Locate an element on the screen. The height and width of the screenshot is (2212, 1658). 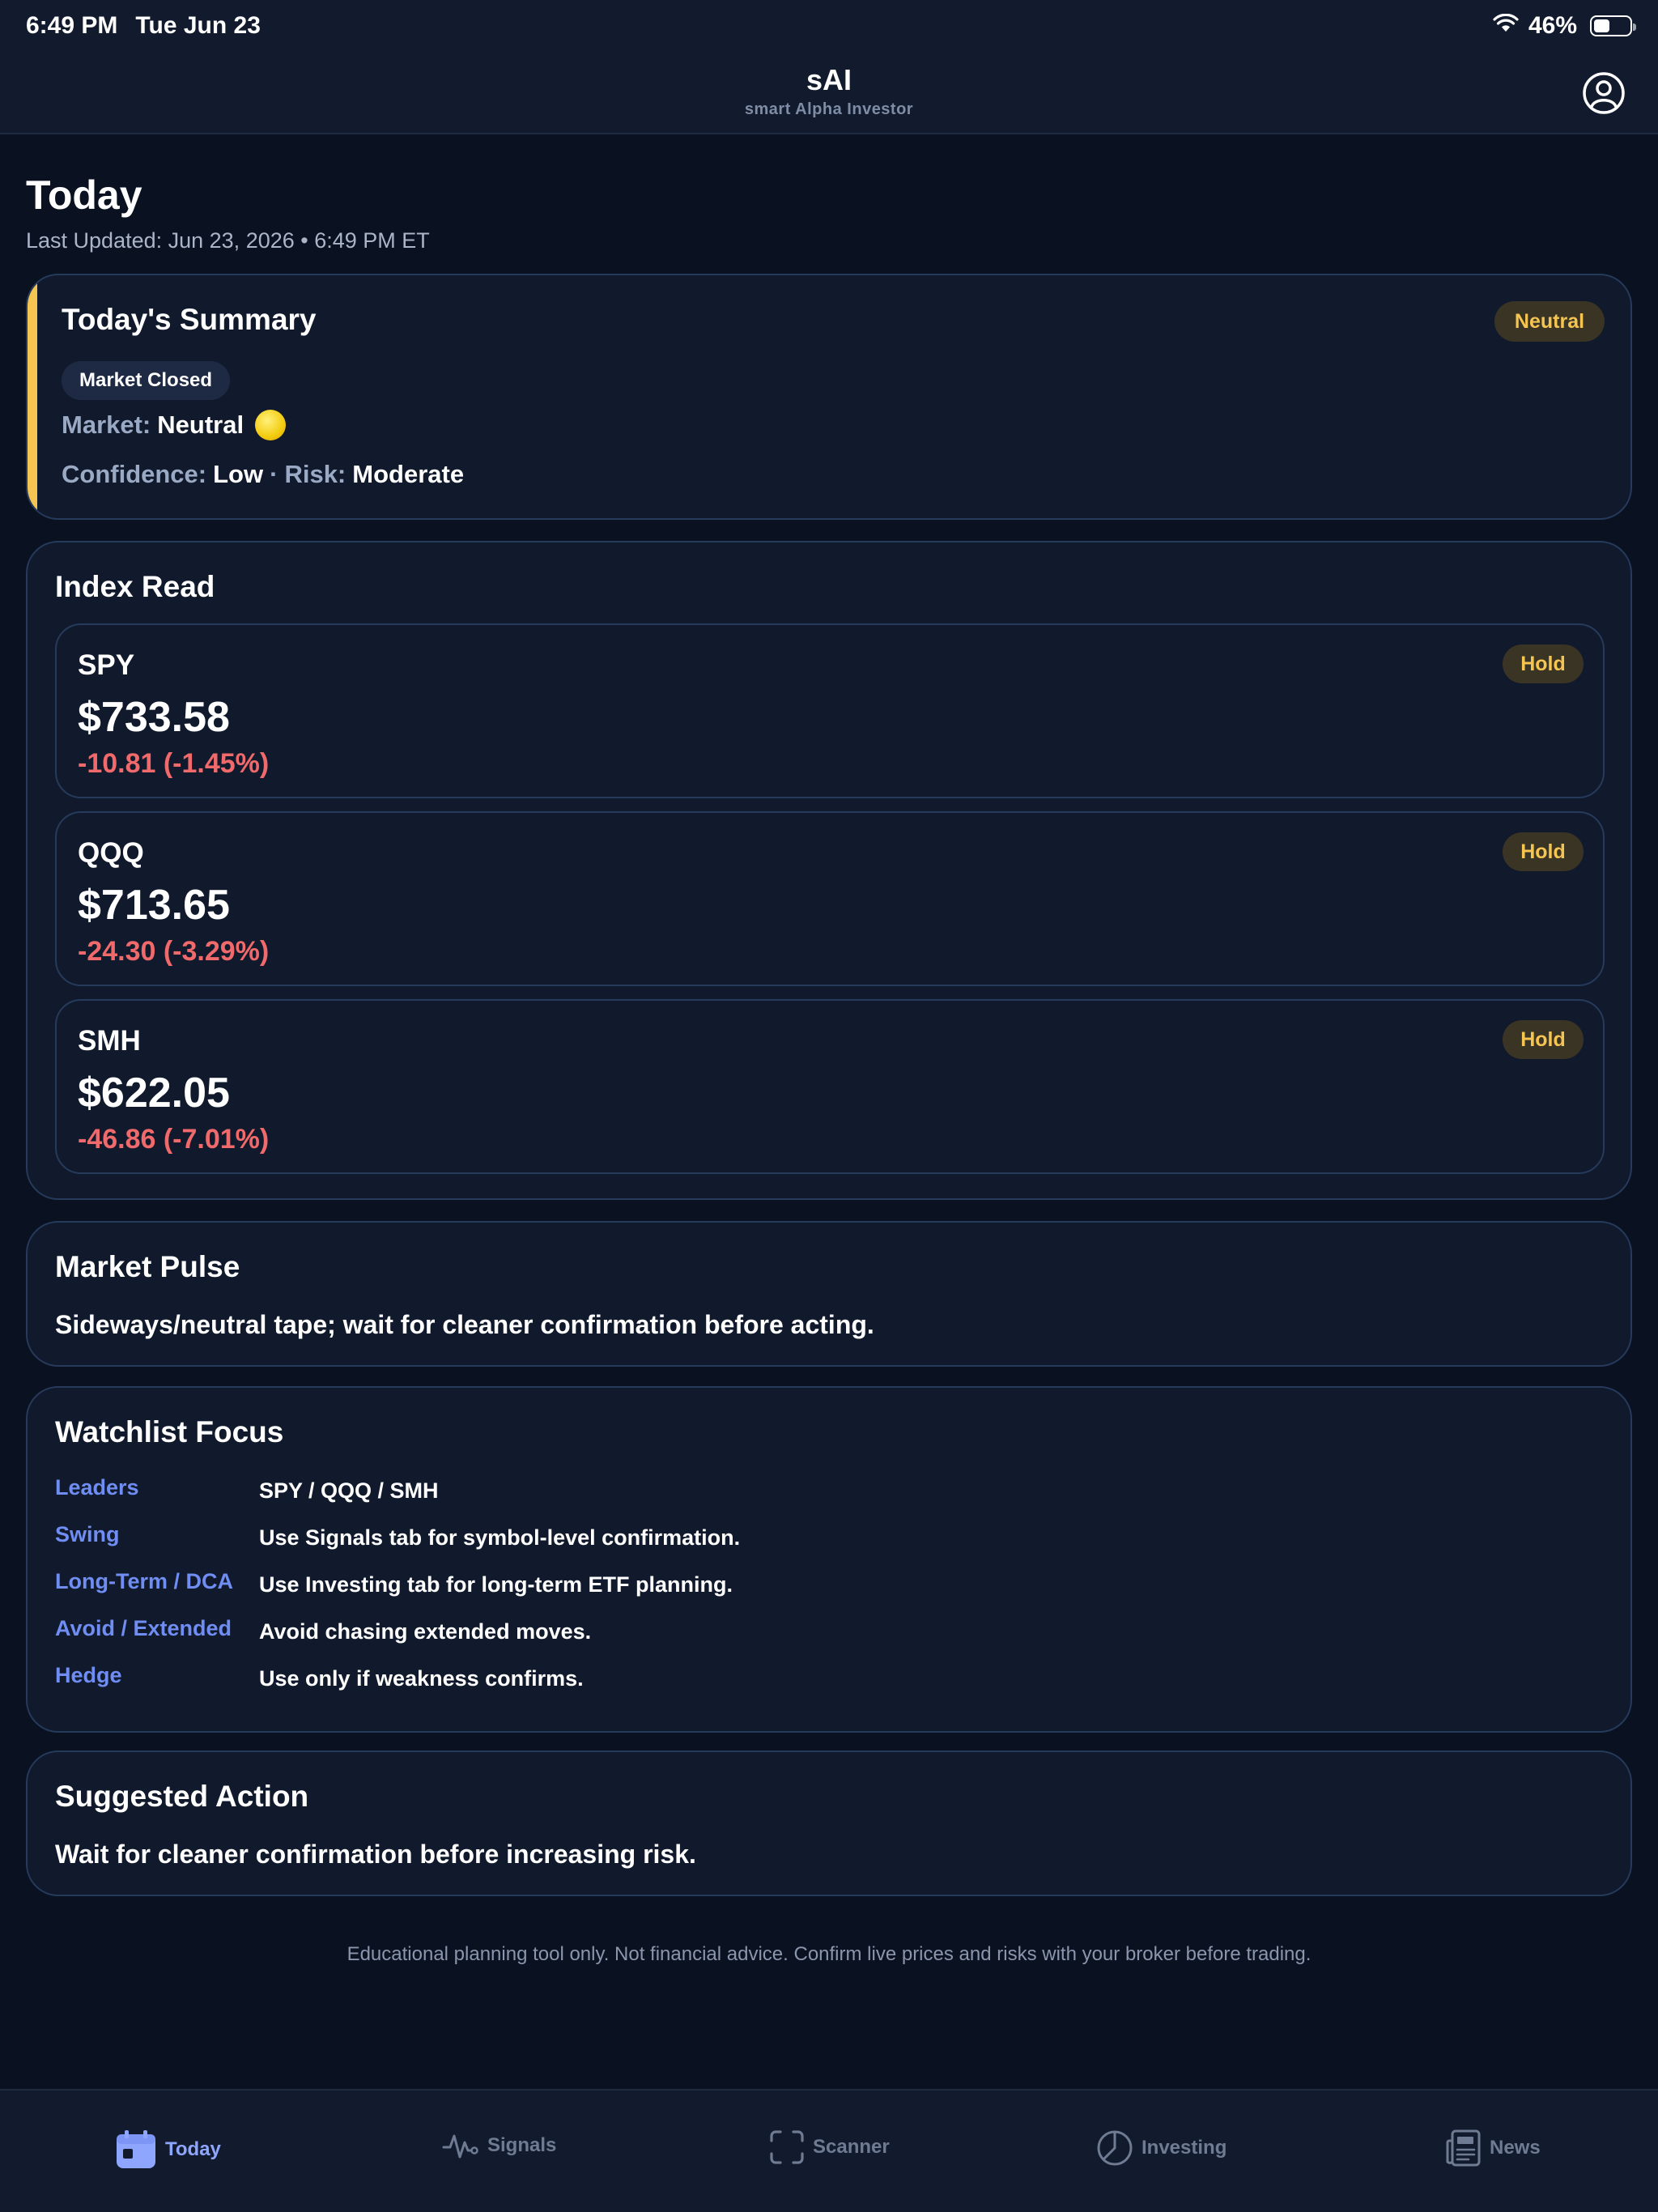
market-line: Market: Neutral is located at coordinates (174, 425).